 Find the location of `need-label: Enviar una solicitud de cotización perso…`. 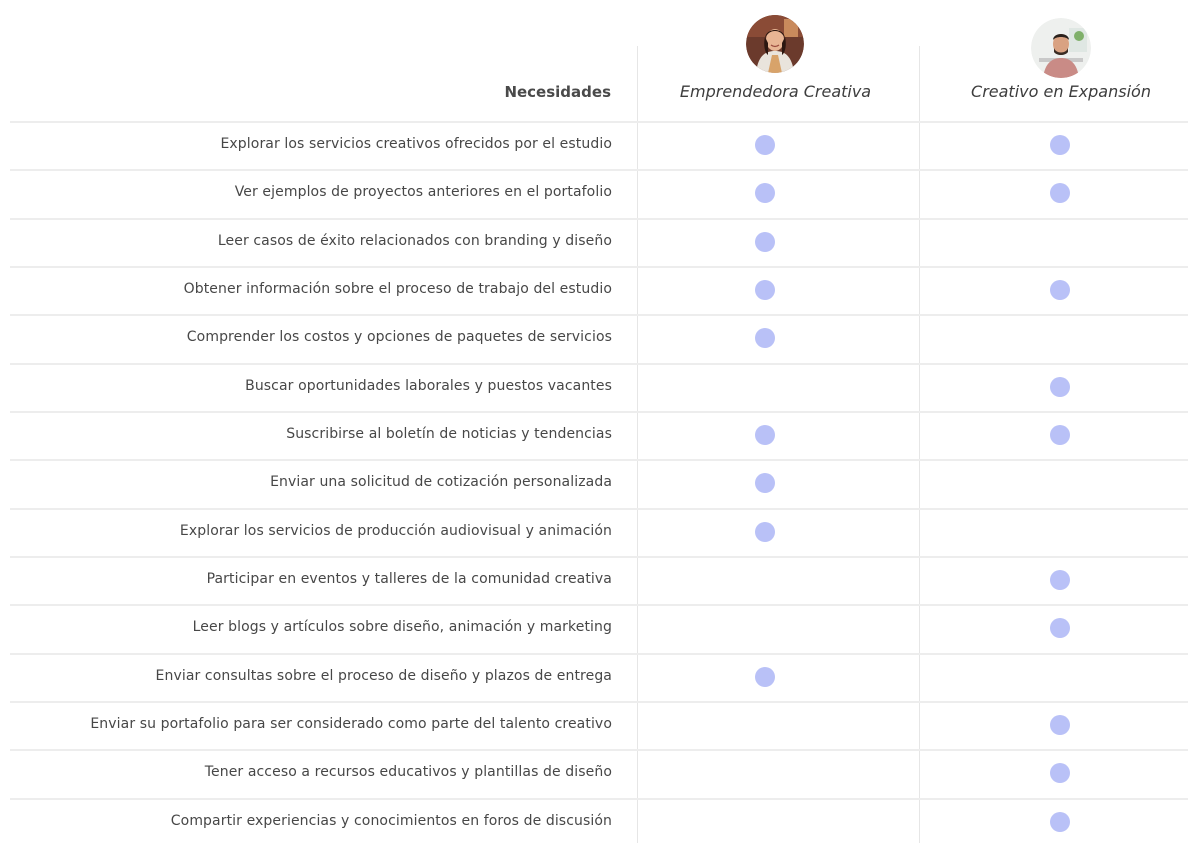

need-label: Enviar una solicitud de cotización perso… is located at coordinates (441, 482).